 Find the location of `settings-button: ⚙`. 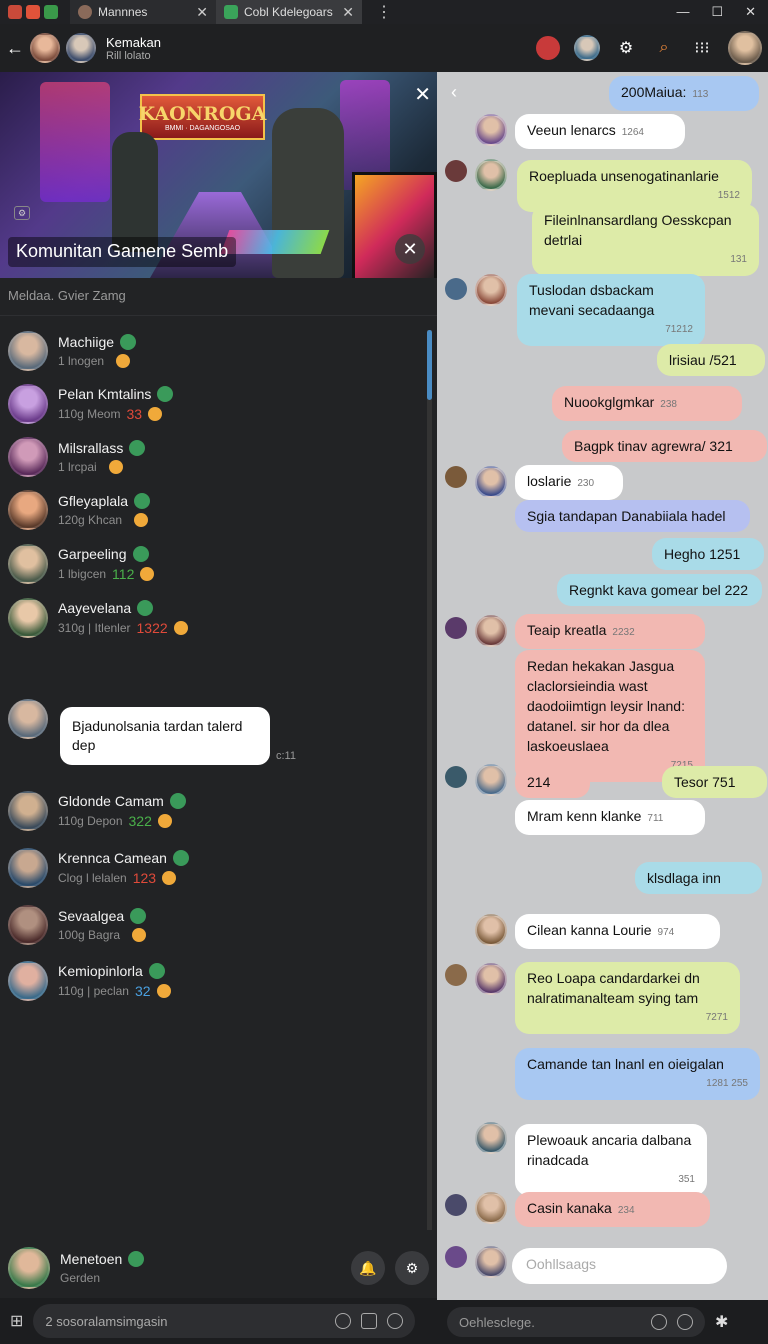

settings-button: ⚙ is located at coordinates (412, 1268).